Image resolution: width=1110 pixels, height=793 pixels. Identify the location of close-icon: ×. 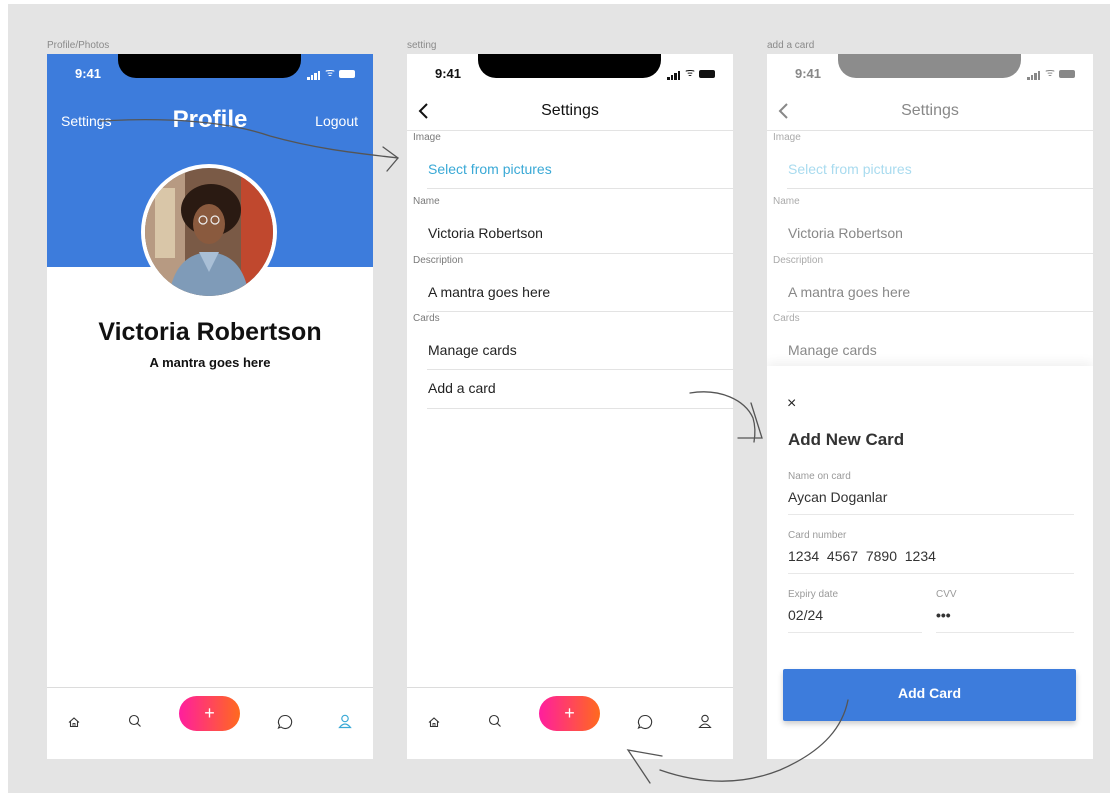
(791, 404).